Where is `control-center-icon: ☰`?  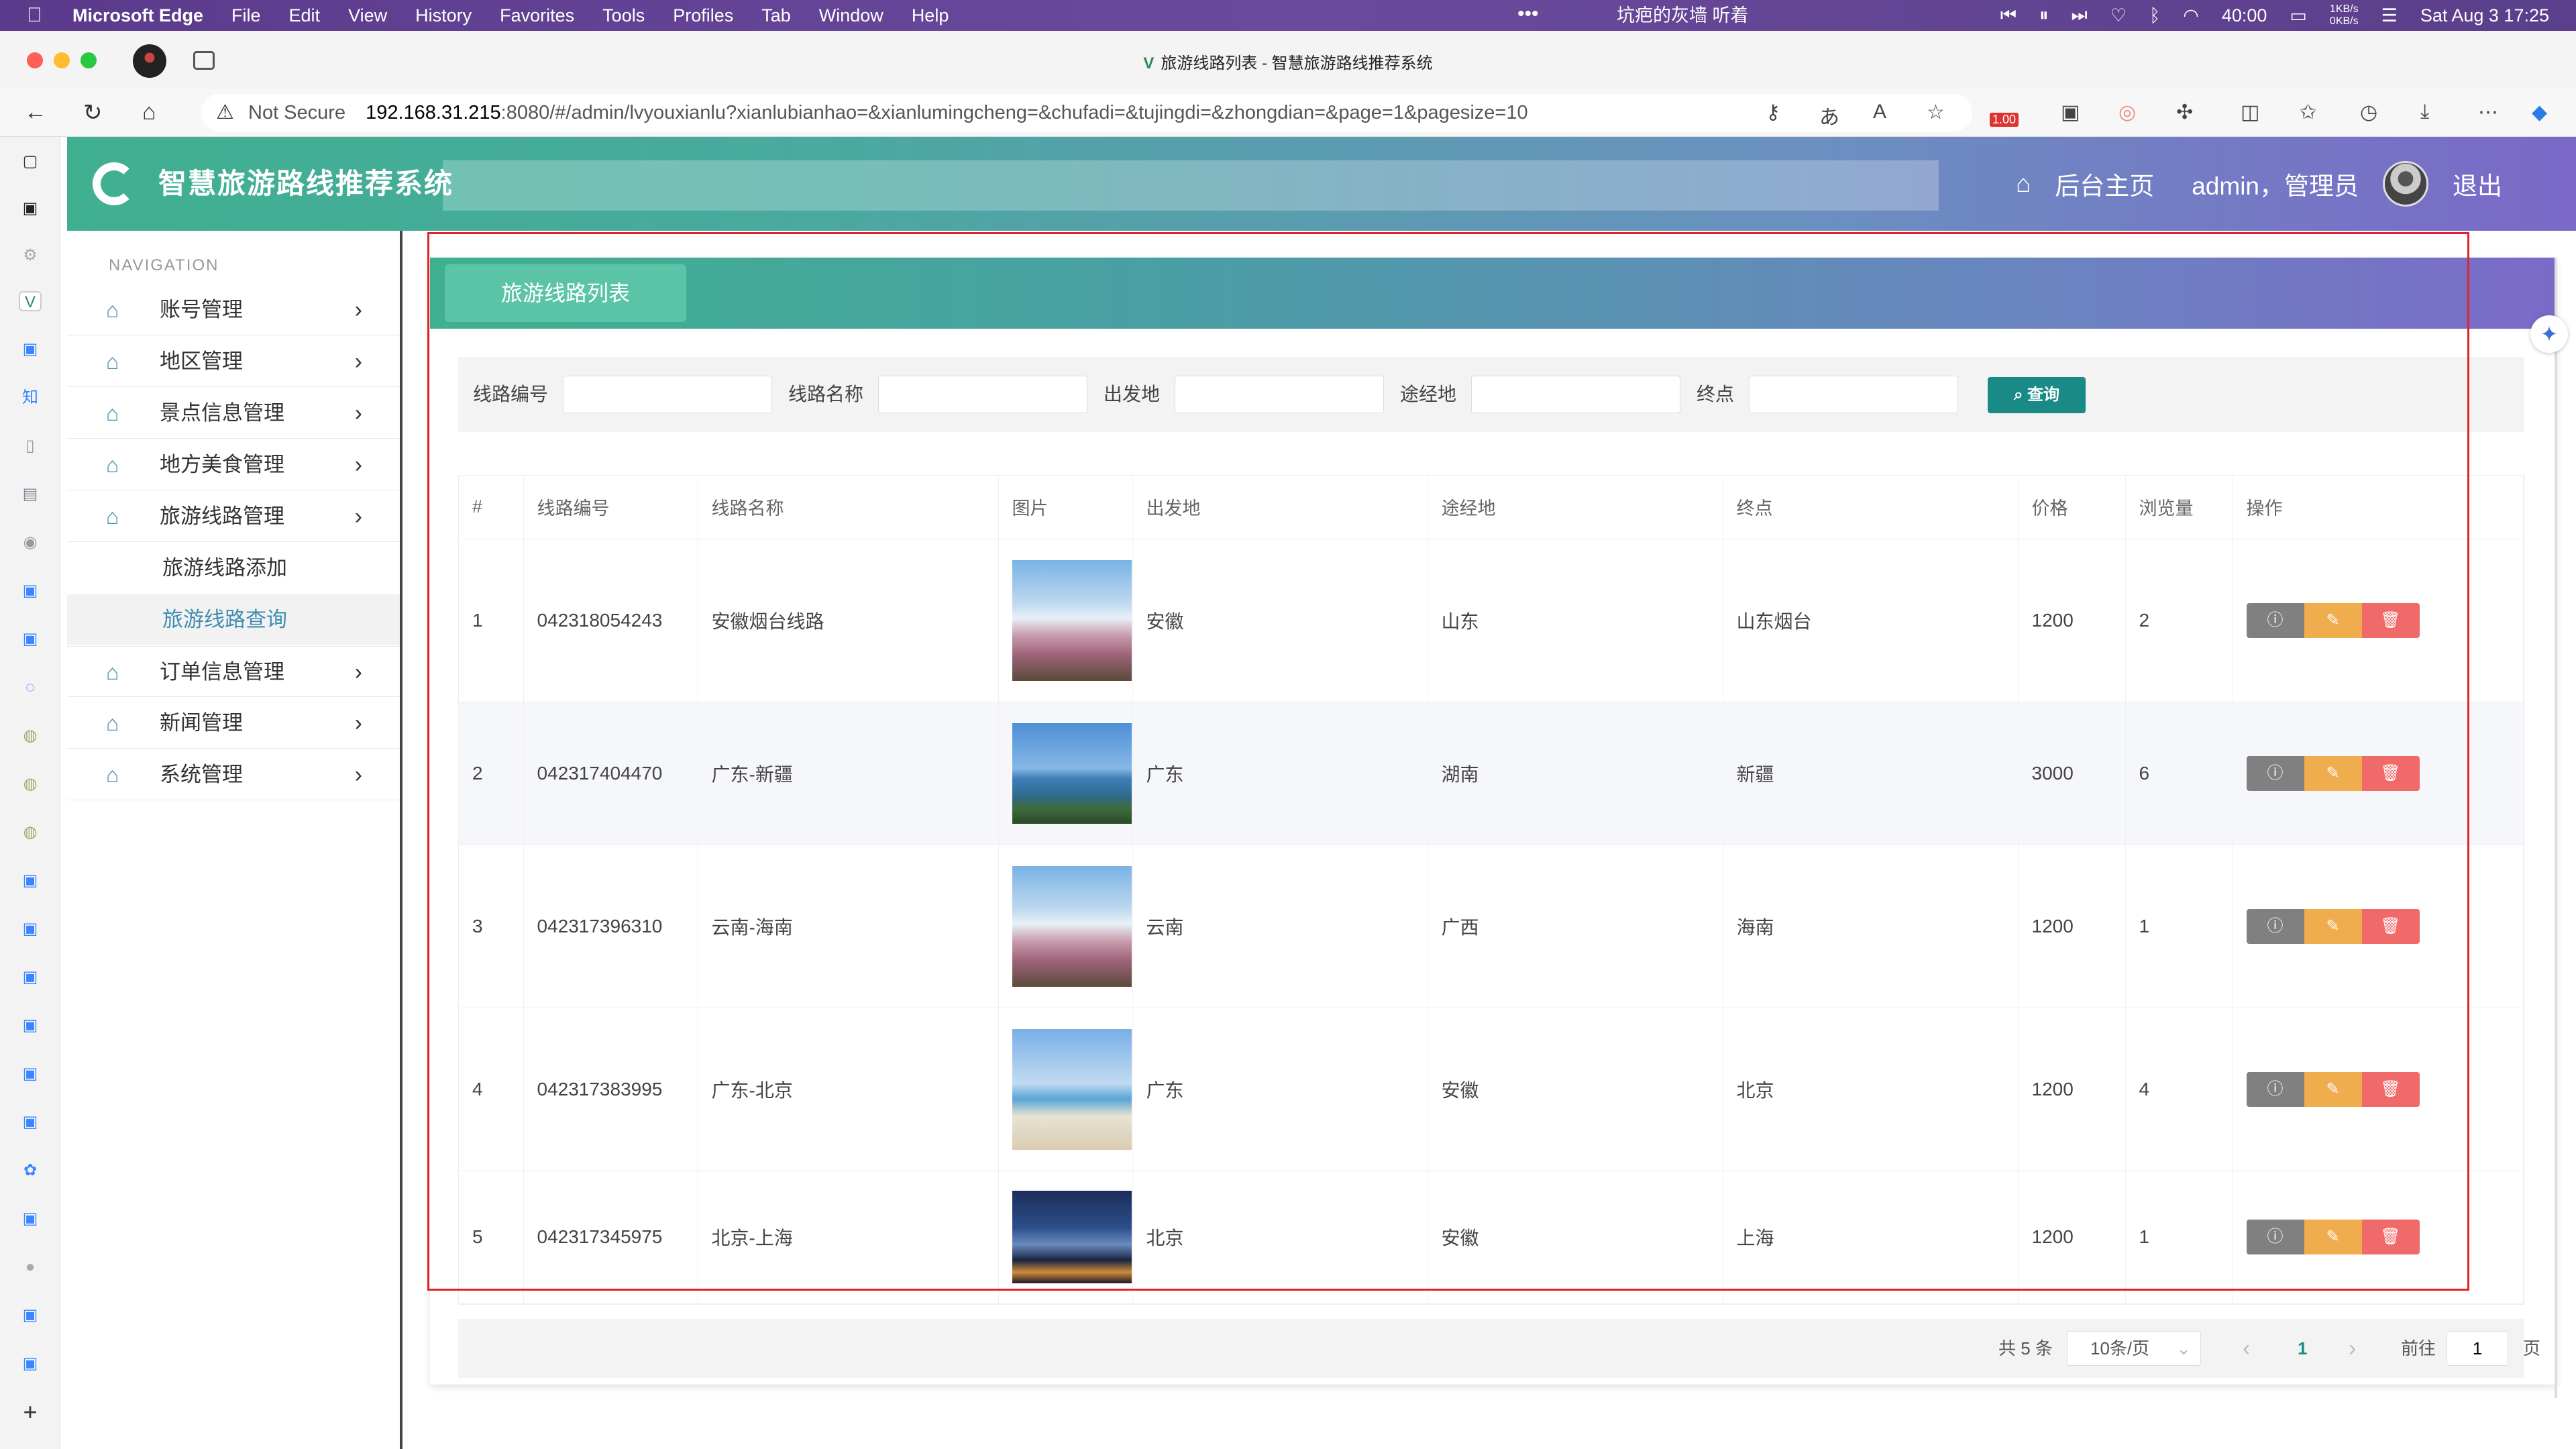
control-center-icon: ☰ is located at coordinates (2389, 15).